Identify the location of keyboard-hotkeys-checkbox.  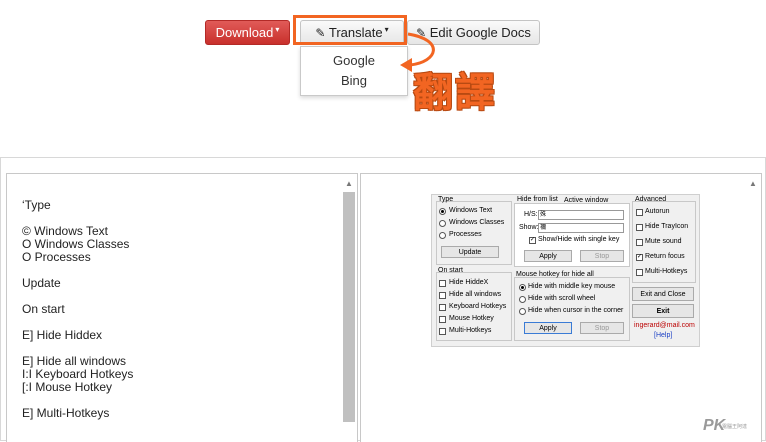
(442, 307).